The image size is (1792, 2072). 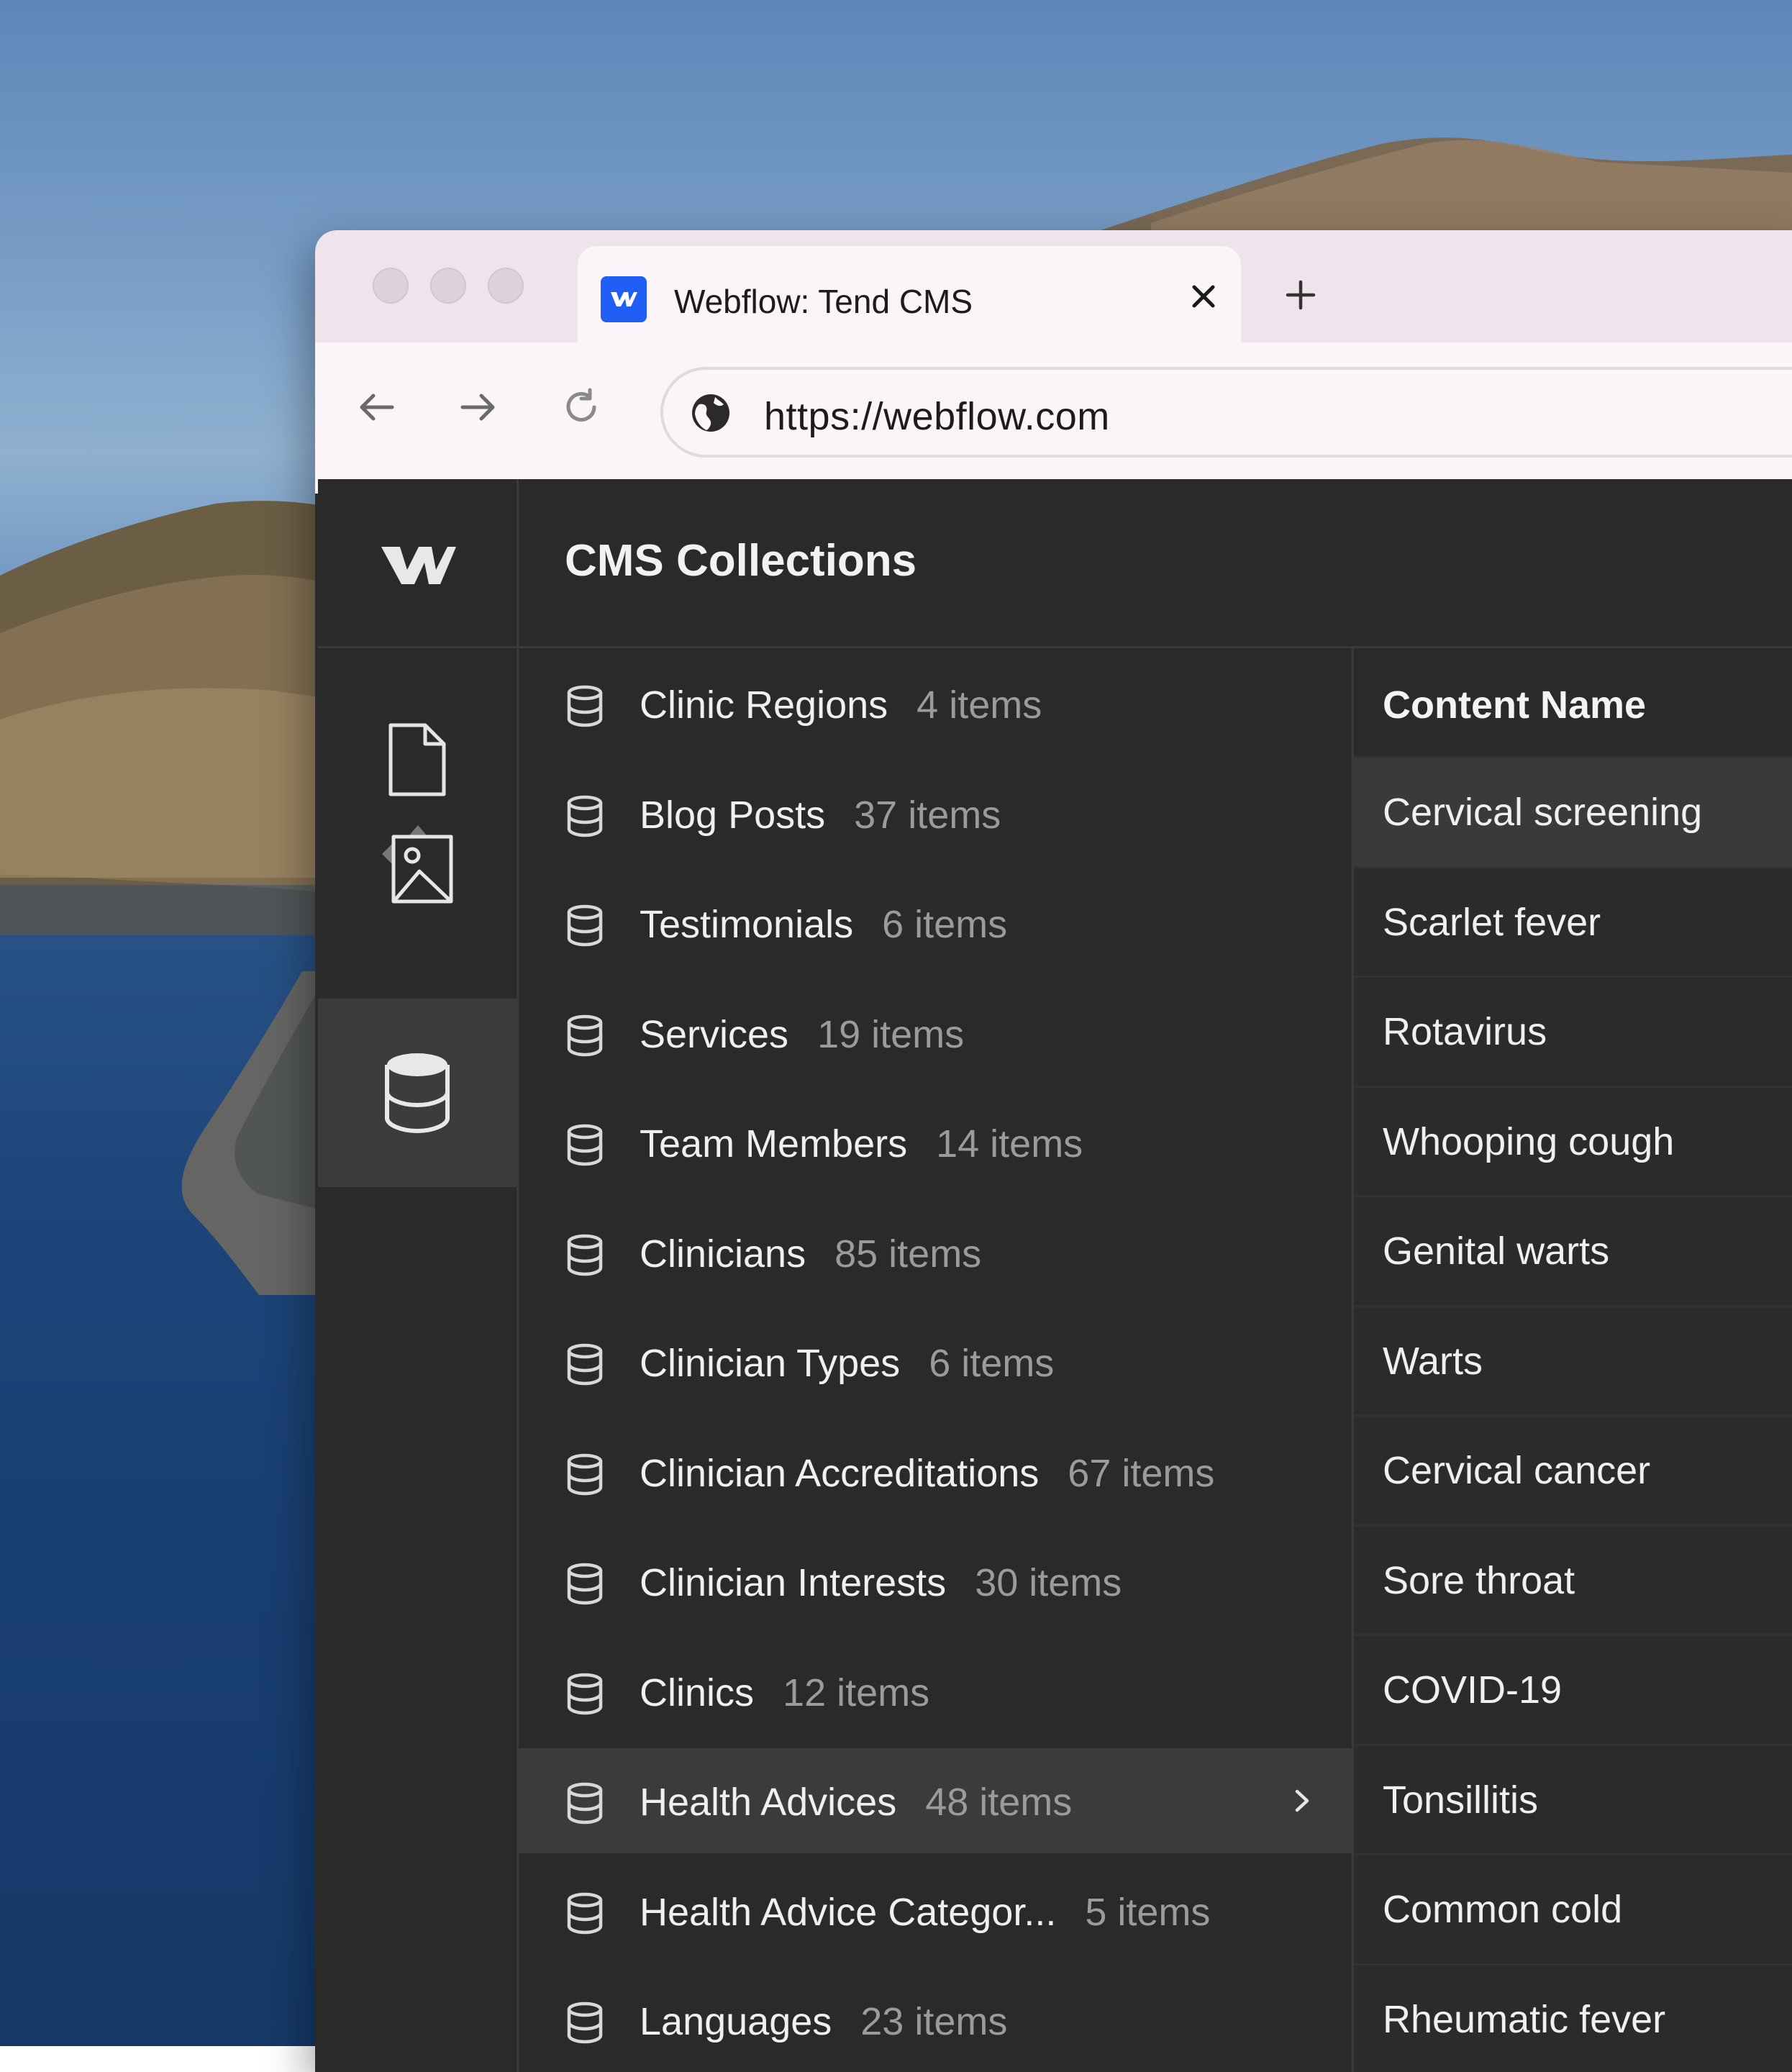 I want to click on collection-item-count: 5 items, so click(x=1147, y=1912).